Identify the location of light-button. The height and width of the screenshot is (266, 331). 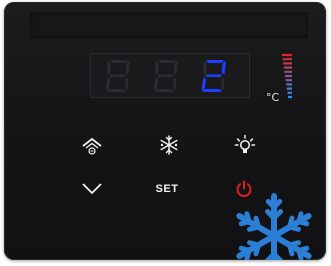
(245, 145).